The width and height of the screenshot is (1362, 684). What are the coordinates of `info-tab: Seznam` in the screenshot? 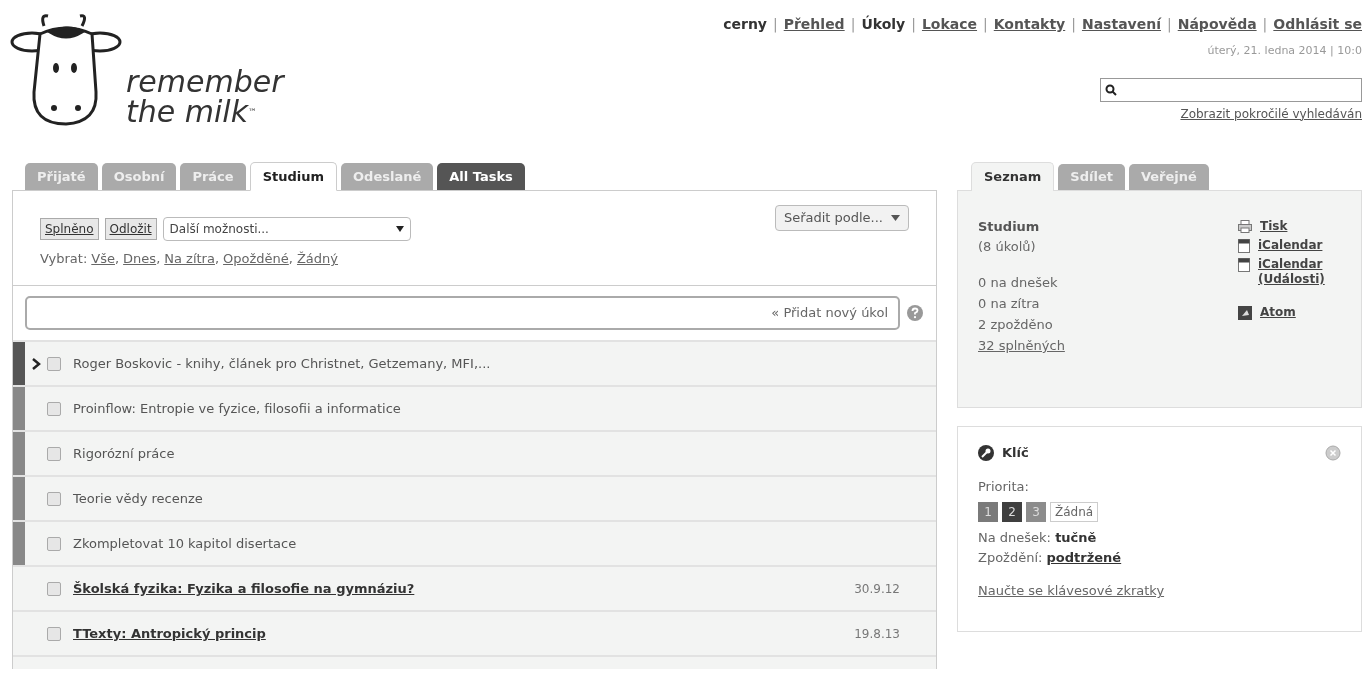 It's located at (1013, 176).